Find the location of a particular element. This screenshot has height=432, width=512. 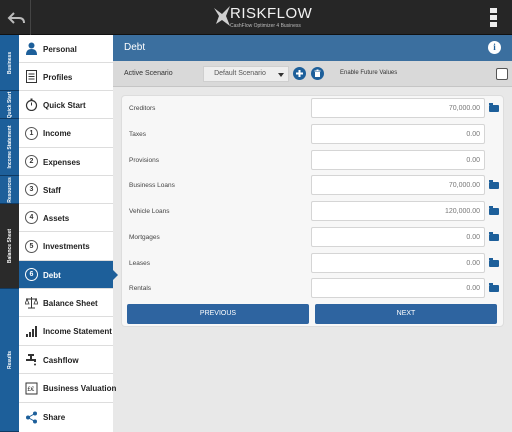

top-bar: RISKFLOW CashFlow Optimizer 4 Business is located at coordinates (256, 17).